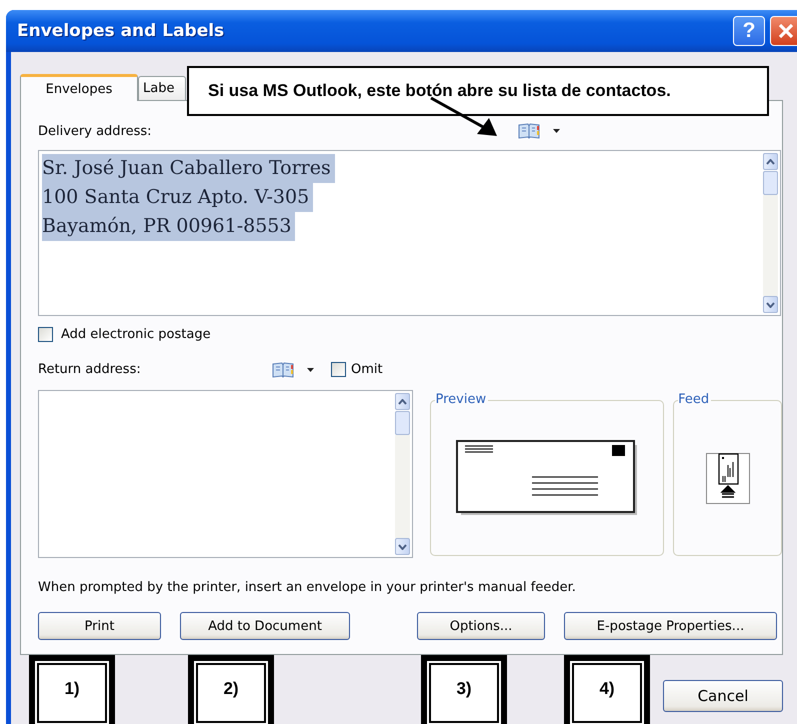  What do you see at coordinates (728, 478) in the screenshot?
I see `envelope-feed-icon` at bounding box center [728, 478].